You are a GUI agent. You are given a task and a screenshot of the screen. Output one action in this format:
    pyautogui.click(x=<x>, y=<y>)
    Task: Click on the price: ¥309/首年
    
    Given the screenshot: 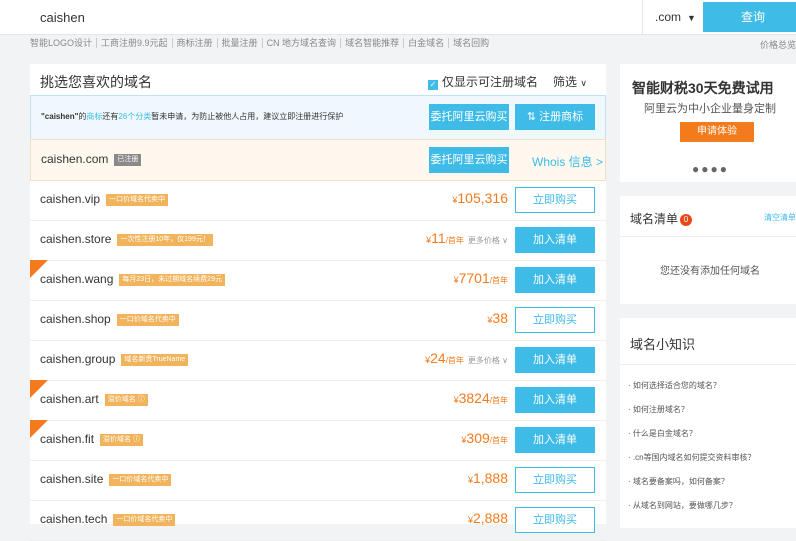 What is the action you would take?
    pyautogui.click(x=484, y=438)
    